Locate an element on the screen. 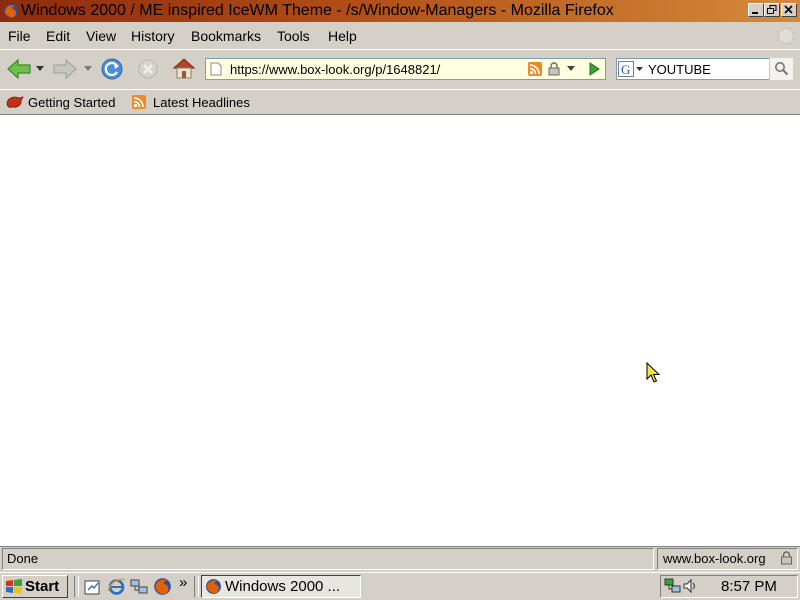  search-input: YOUTUBE is located at coordinates (679, 69).